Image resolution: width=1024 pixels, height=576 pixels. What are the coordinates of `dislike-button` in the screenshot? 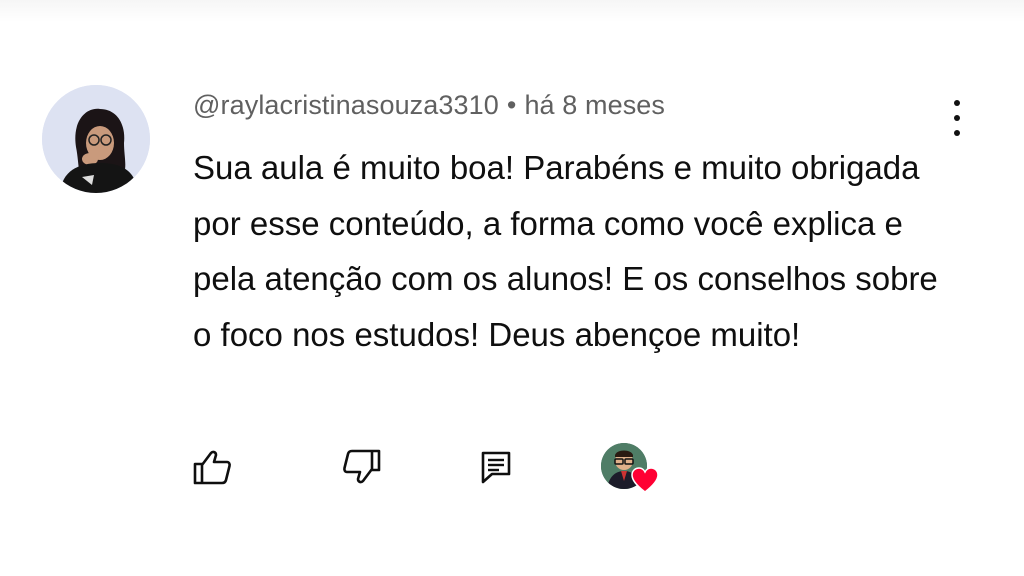 It's located at (362, 467).